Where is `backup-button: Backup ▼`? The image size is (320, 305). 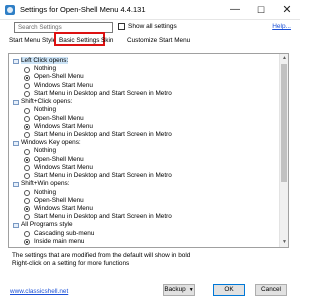 backup-button: Backup ▼ is located at coordinates (179, 290).